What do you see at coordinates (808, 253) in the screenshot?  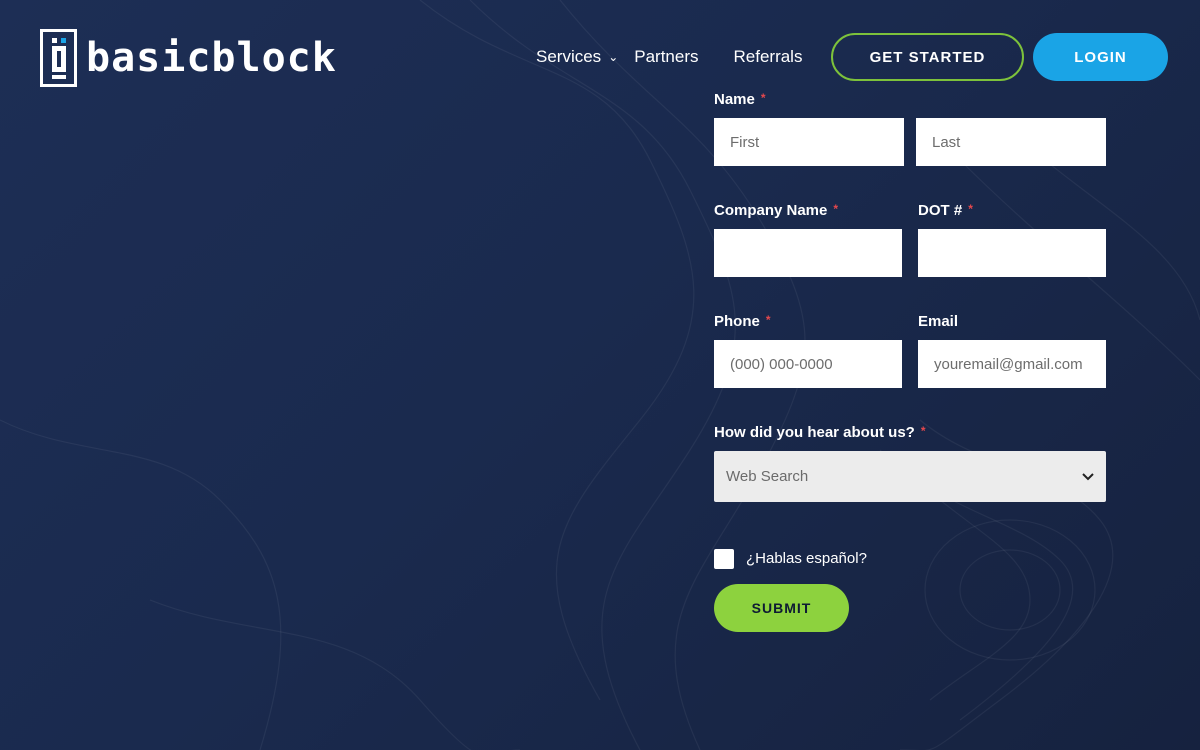 I see `company-name-input` at bounding box center [808, 253].